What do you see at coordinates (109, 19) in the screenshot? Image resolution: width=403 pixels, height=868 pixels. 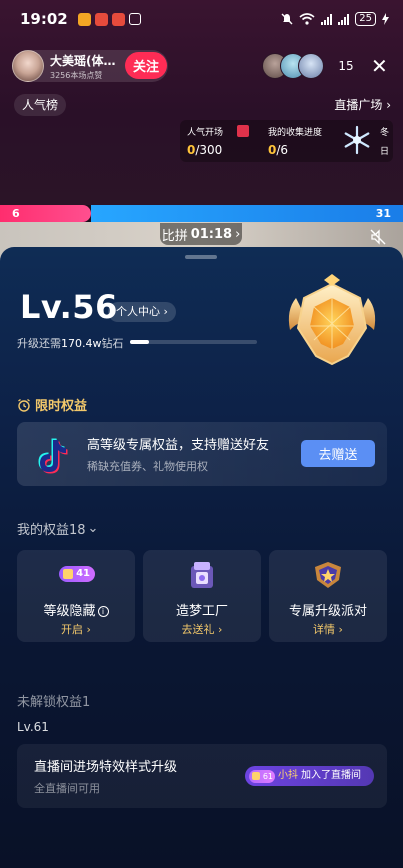 I see `status-app-icons` at bounding box center [109, 19].